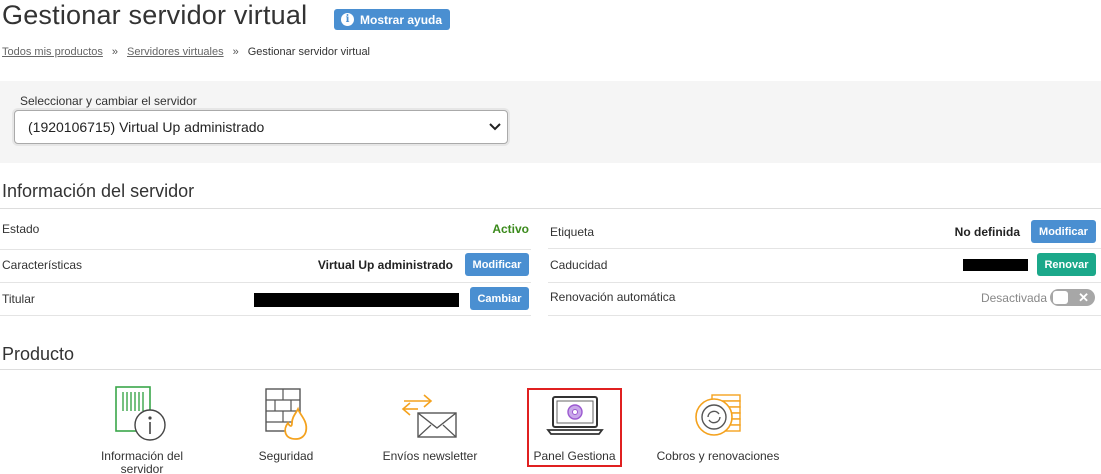  What do you see at coordinates (21, 229) in the screenshot?
I see `status-label: Estado` at bounding box center [21, 229].